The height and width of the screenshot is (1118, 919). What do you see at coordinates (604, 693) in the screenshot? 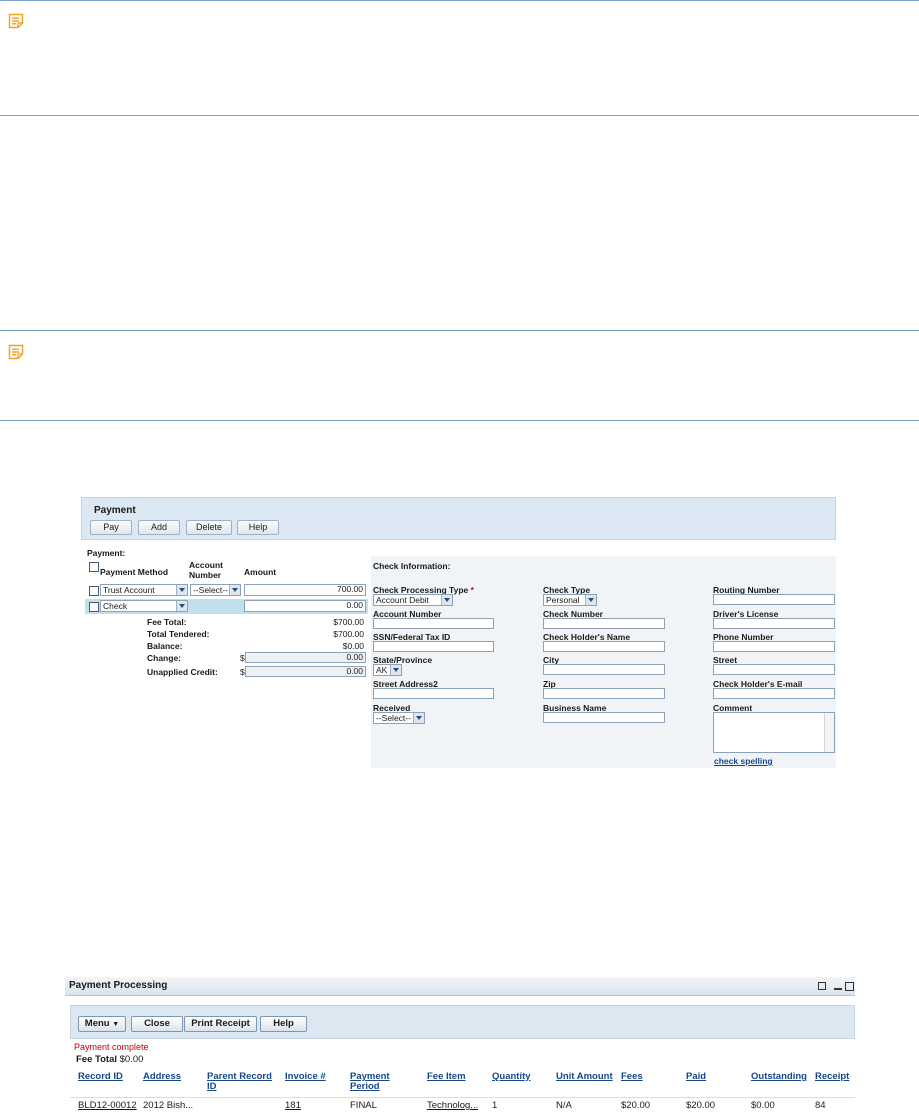
I see `zip-input` at bounding box center [604, 693].